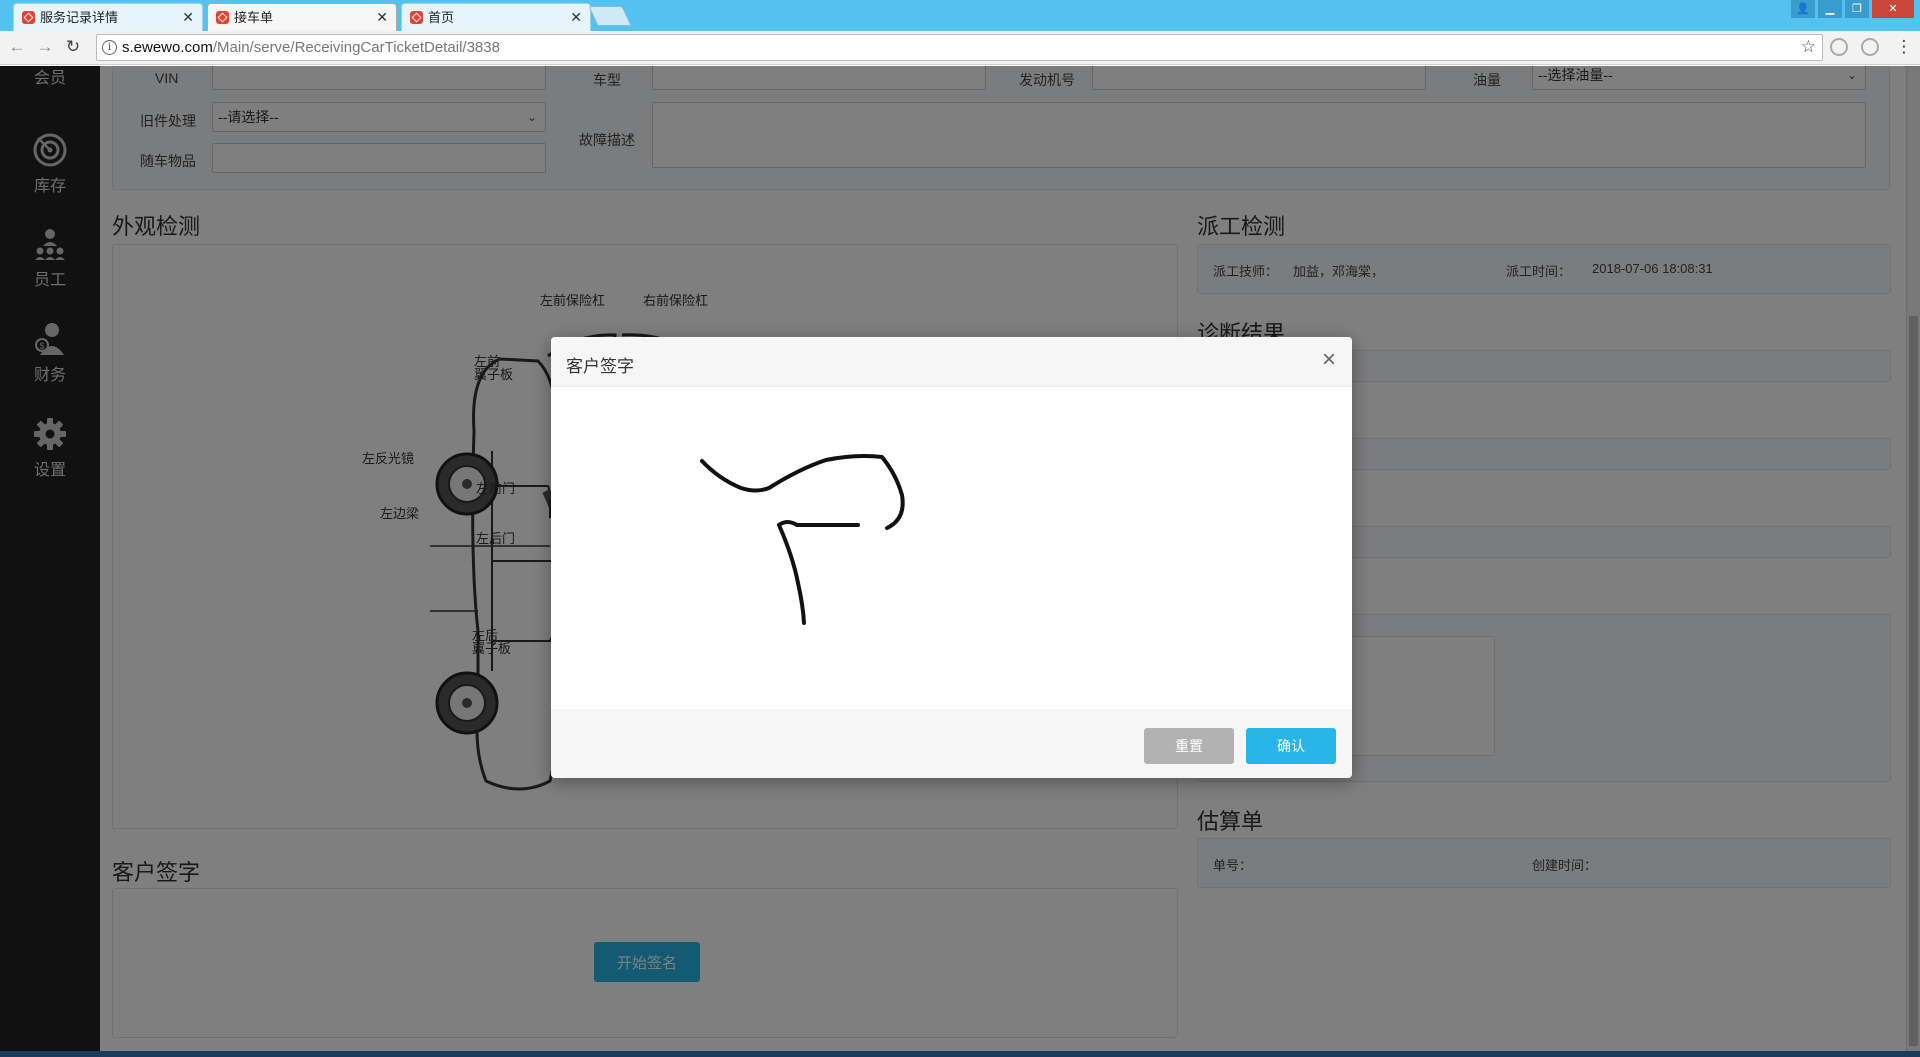  I want to click on tab-label: 接车单, so click(254, 17).